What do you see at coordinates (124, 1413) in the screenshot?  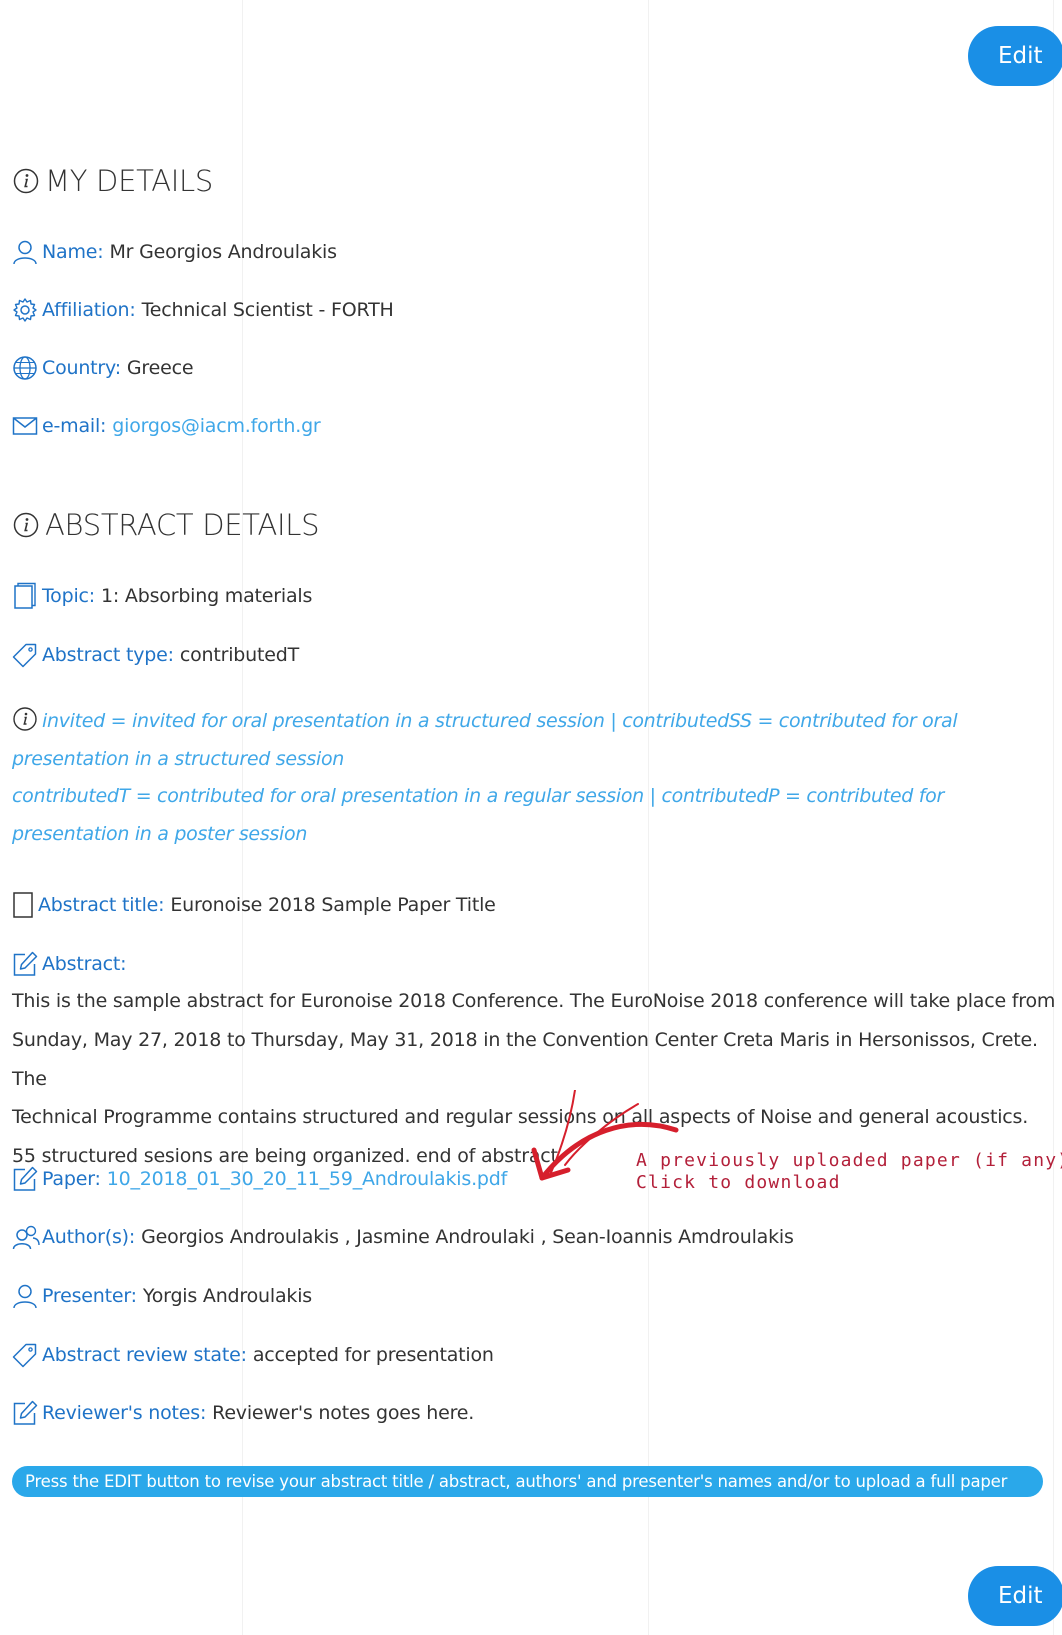 I see `reviewer-notes-label: Reviewer's notes:` at bounding box center [124, 1413].